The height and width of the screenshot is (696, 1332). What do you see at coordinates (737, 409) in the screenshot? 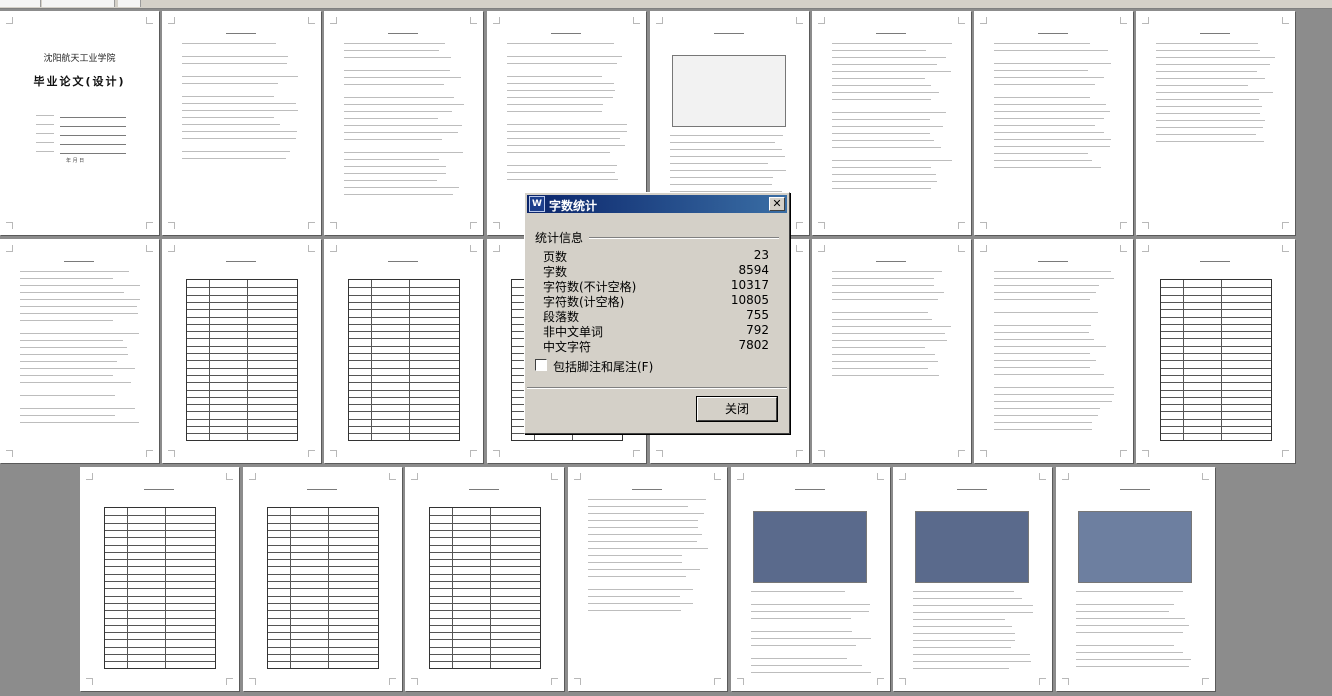
I see `close-button: 关闭` at bounding box center [737, 409].